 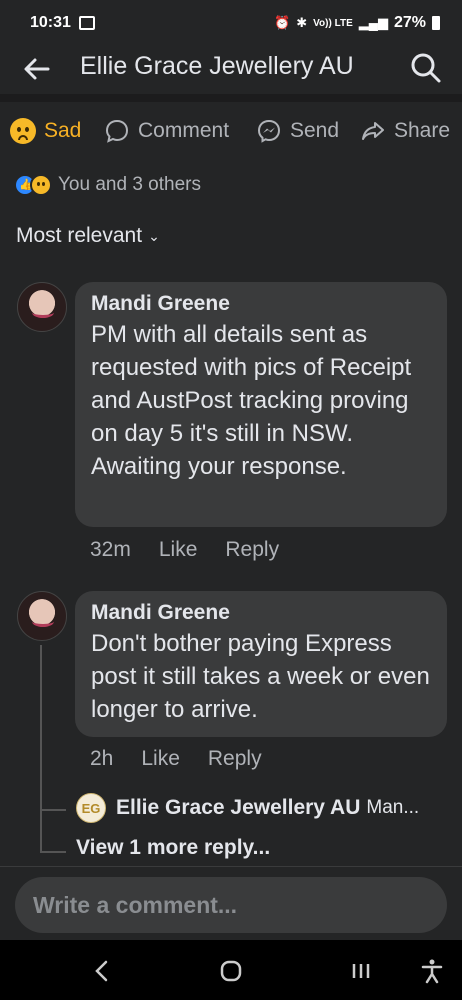 What do you see at coordinates (238, 807) in the screenshot?
I see `reply-author: Ellie Grace Jewellery AU` at bounding box center [238, 807].